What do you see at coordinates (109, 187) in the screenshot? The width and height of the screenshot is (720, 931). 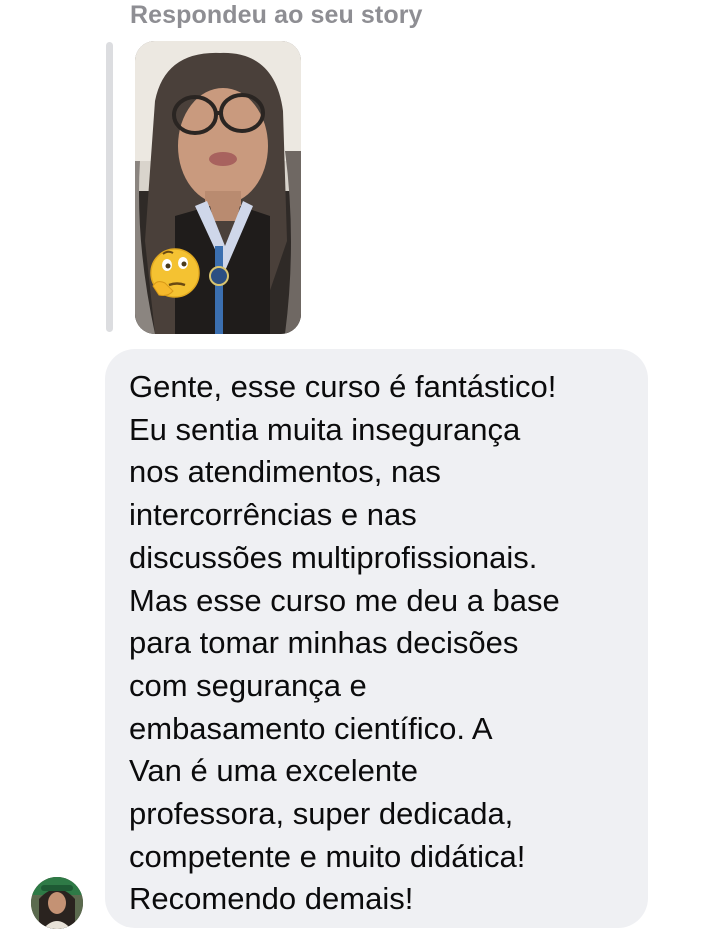 I see `reply-bar` at bounding box center [109, 187].